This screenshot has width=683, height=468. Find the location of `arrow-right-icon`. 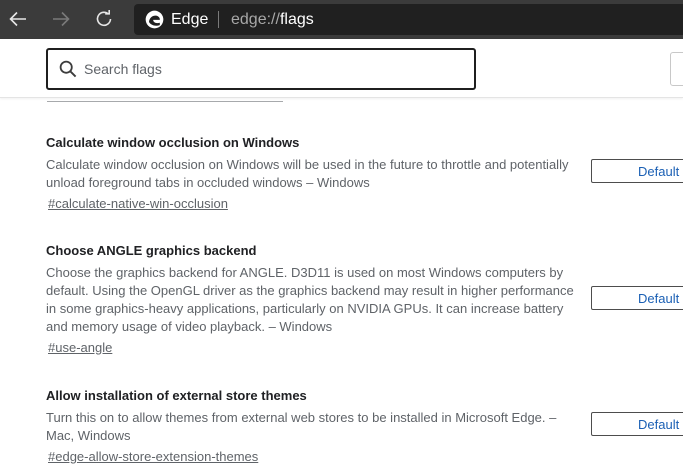

arrow-right-icon is located at coordinates (61, 19).